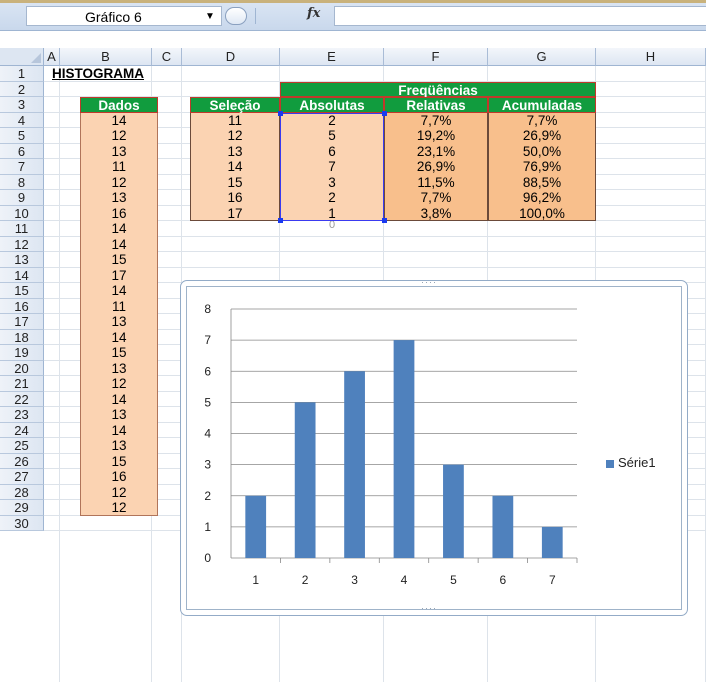 The width and height of the screenshot is (706, 682). I want to click on row-header: 25, so click(22, 446).